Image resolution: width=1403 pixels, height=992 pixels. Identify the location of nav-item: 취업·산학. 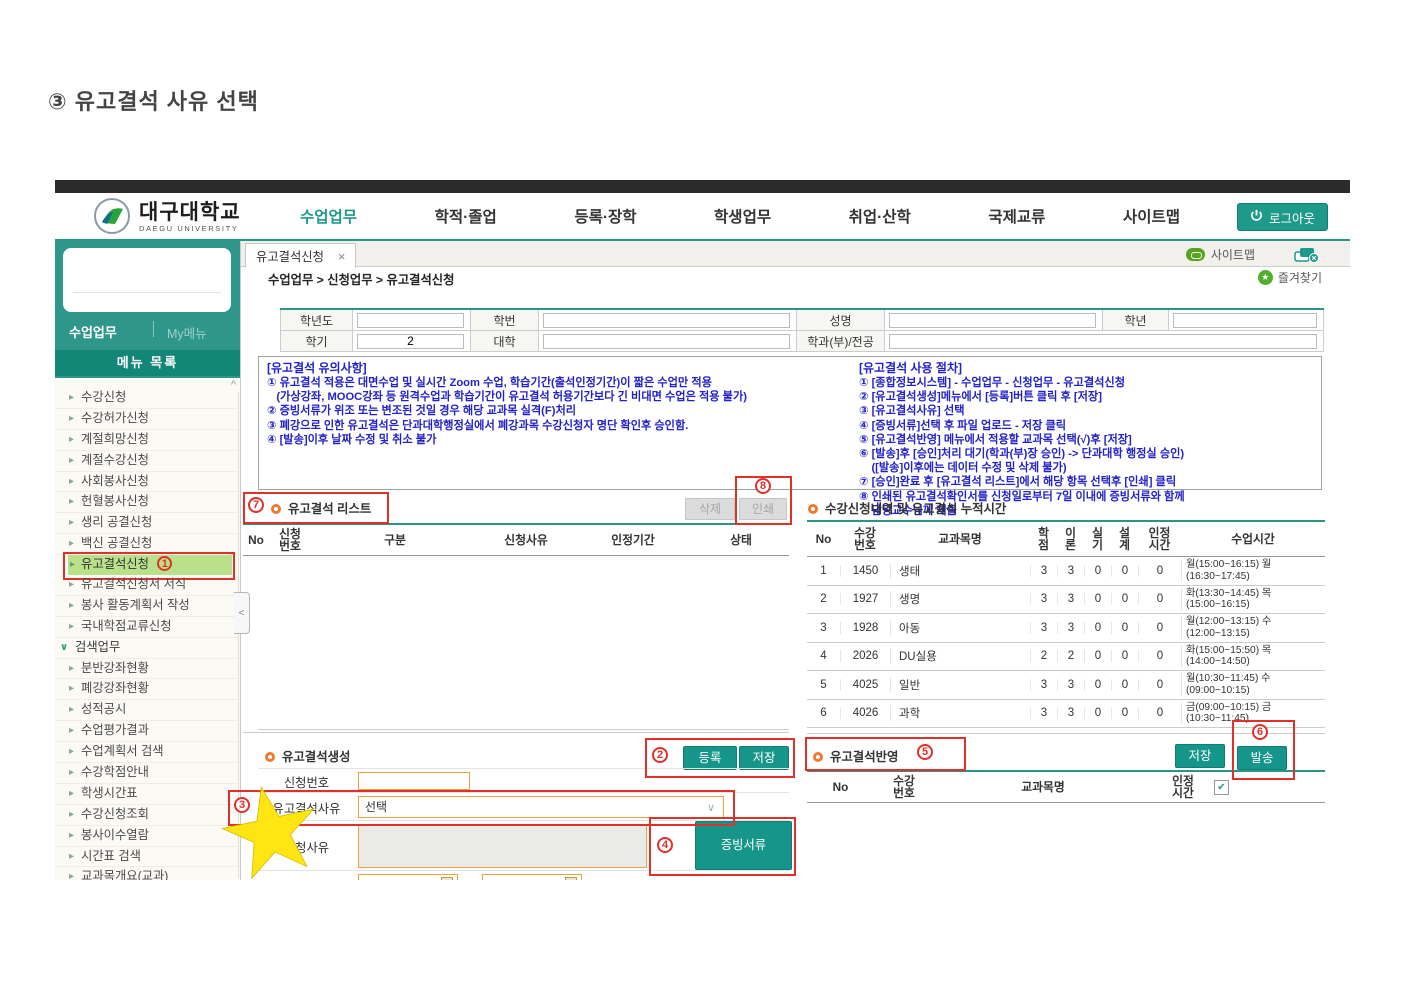
(880, 216).